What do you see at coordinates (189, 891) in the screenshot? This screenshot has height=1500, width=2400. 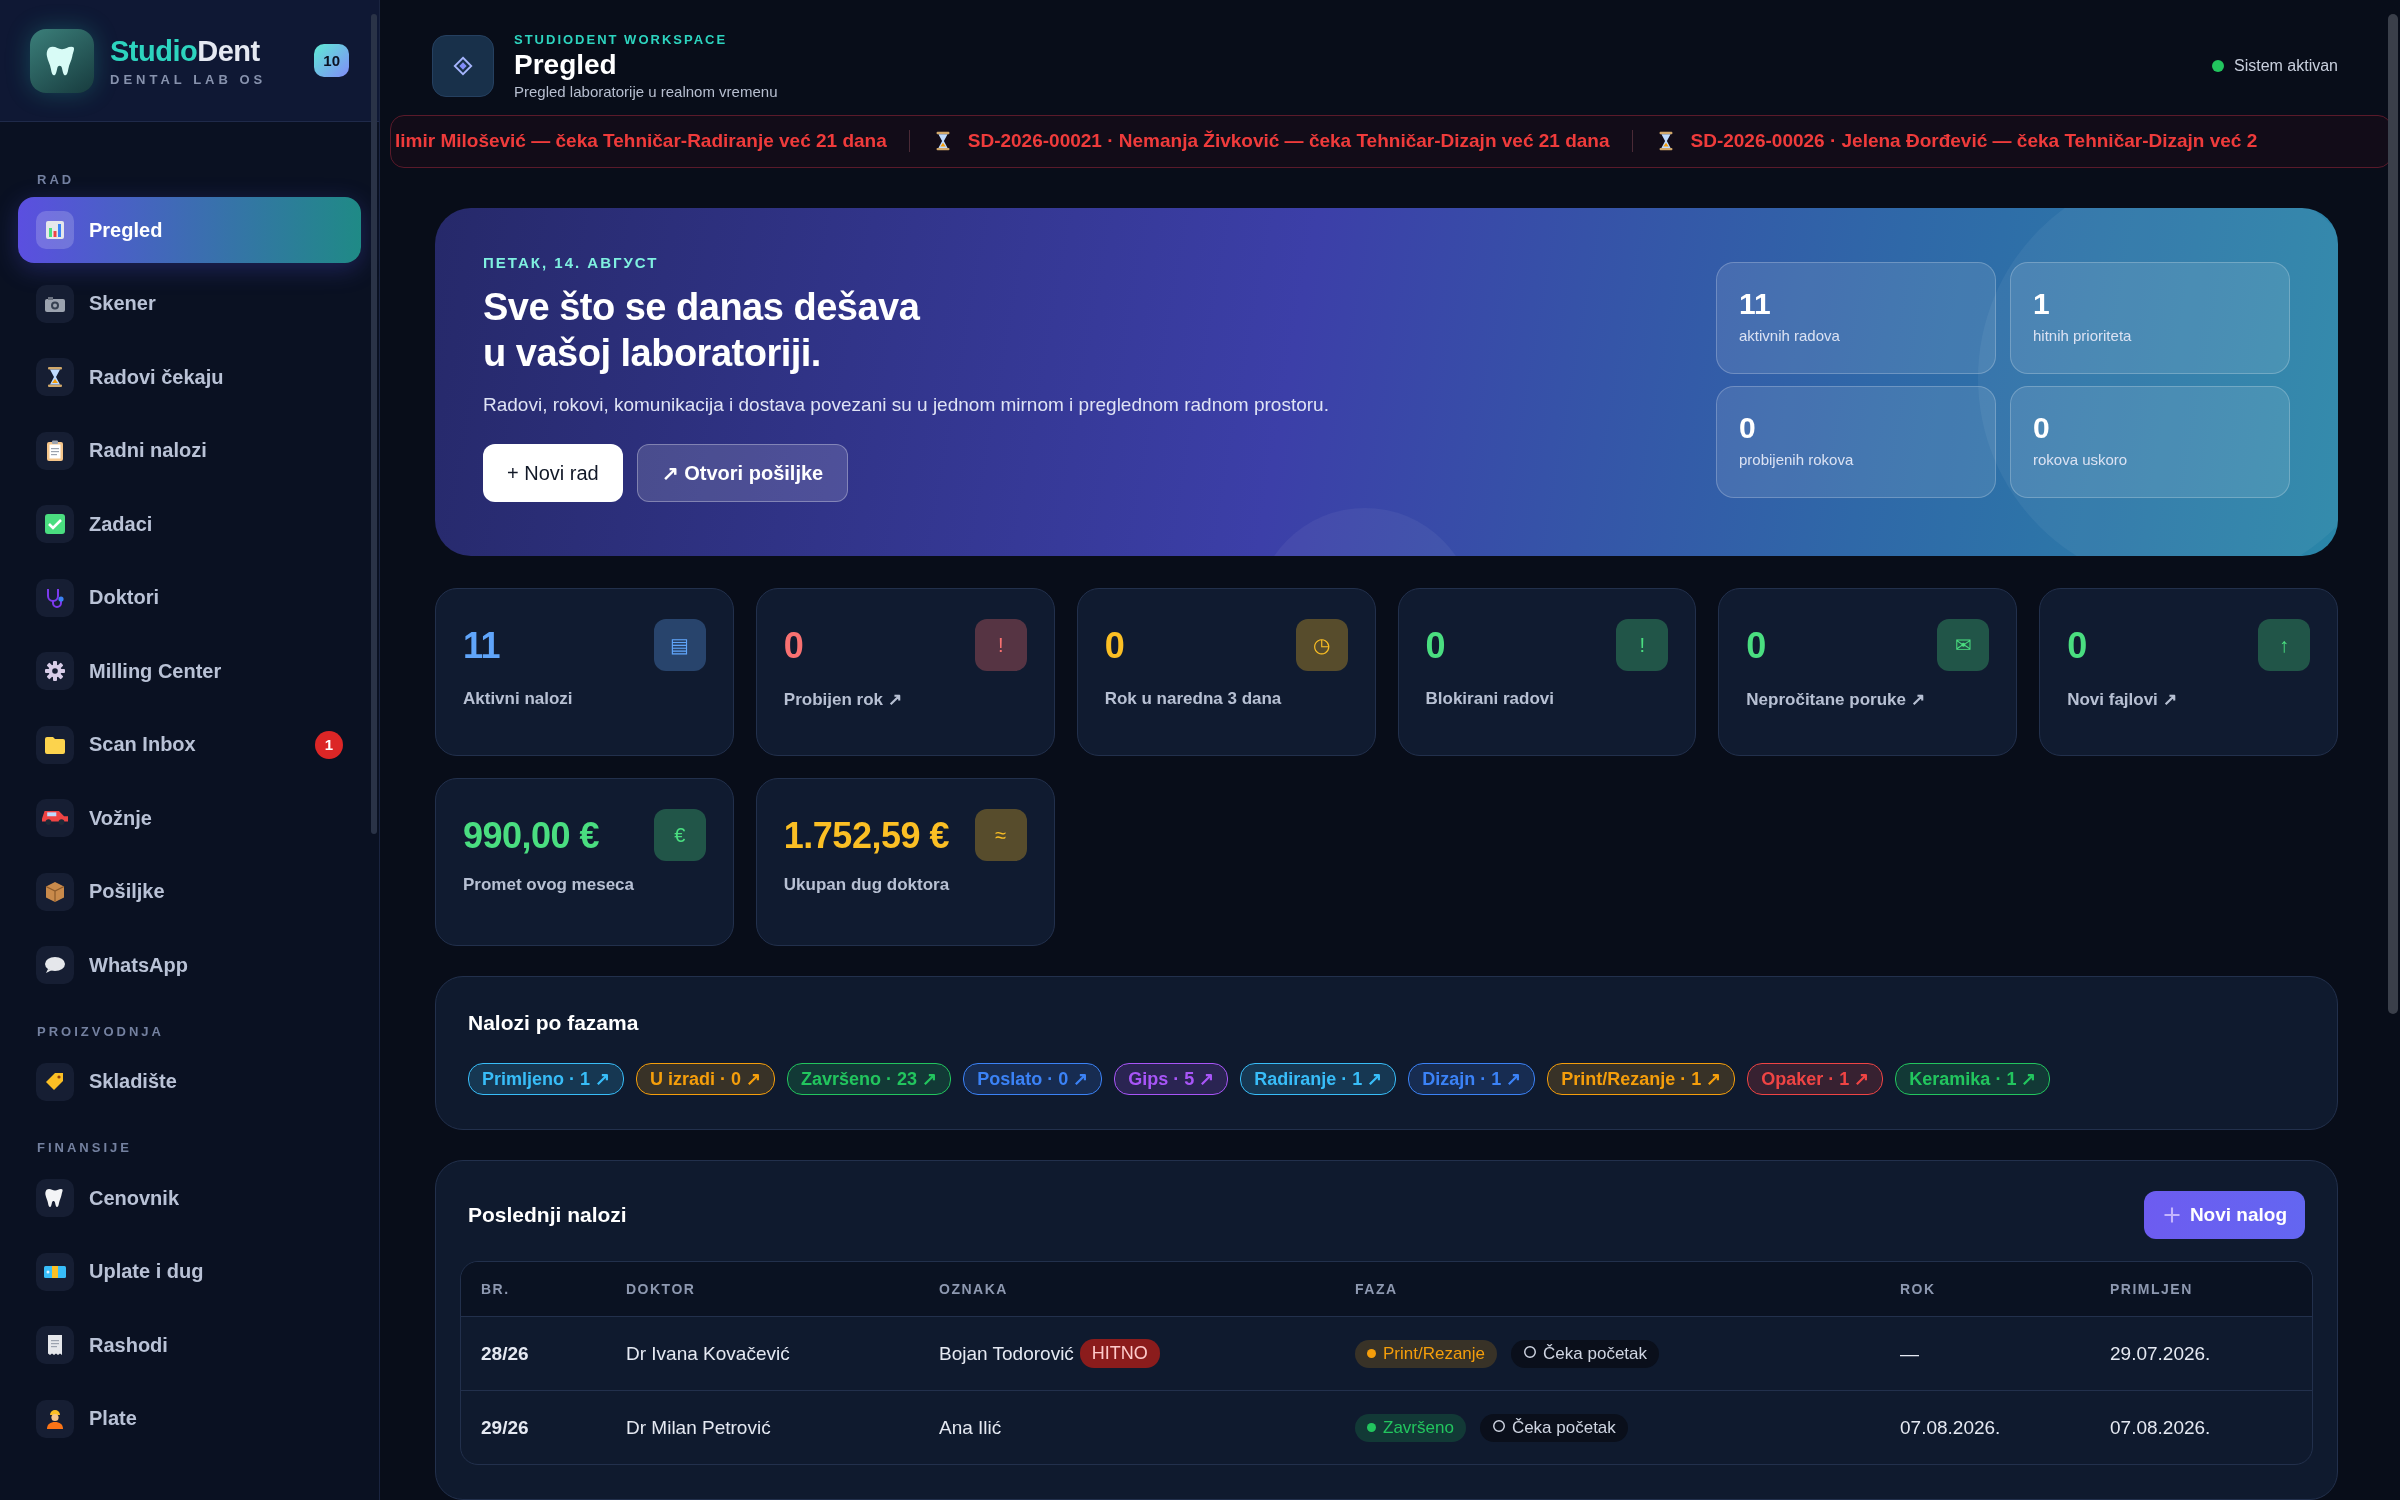 I see `nav-item: Pošiljke` at bounding box center [189, 891].